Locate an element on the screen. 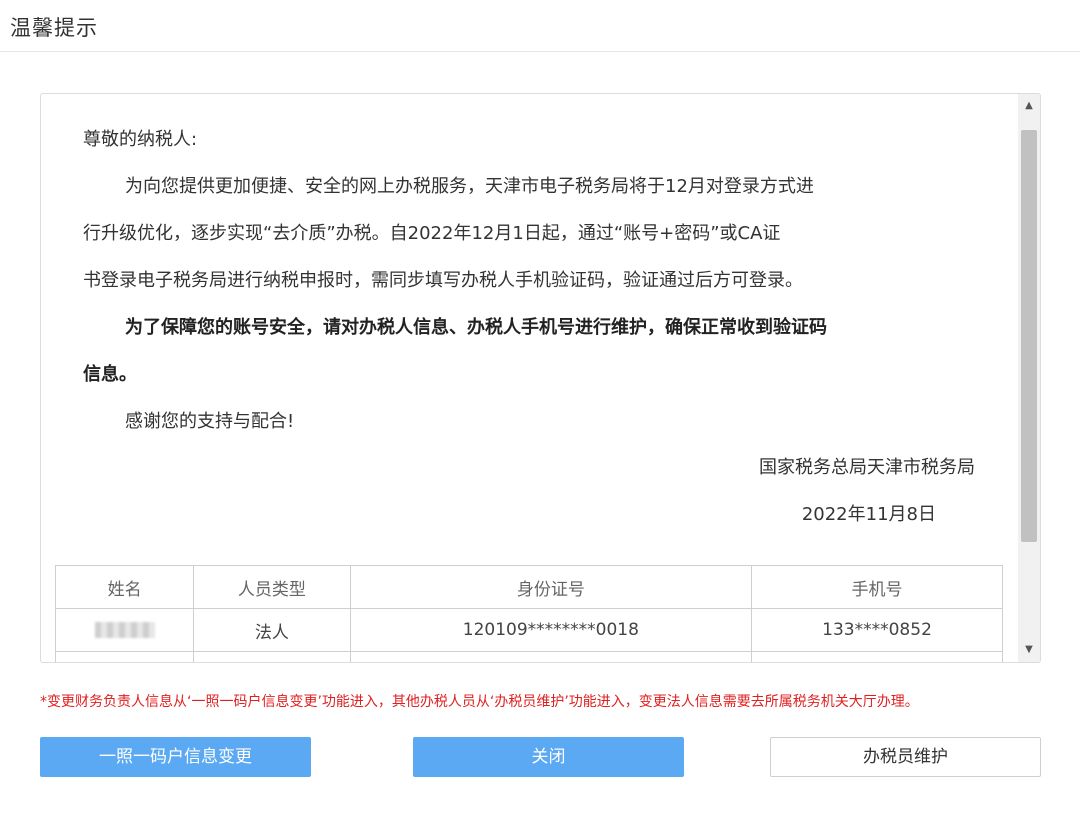 The image size is (1080, 814). letter-bold-line2: 信息。 is located at coordinates (110, 374).